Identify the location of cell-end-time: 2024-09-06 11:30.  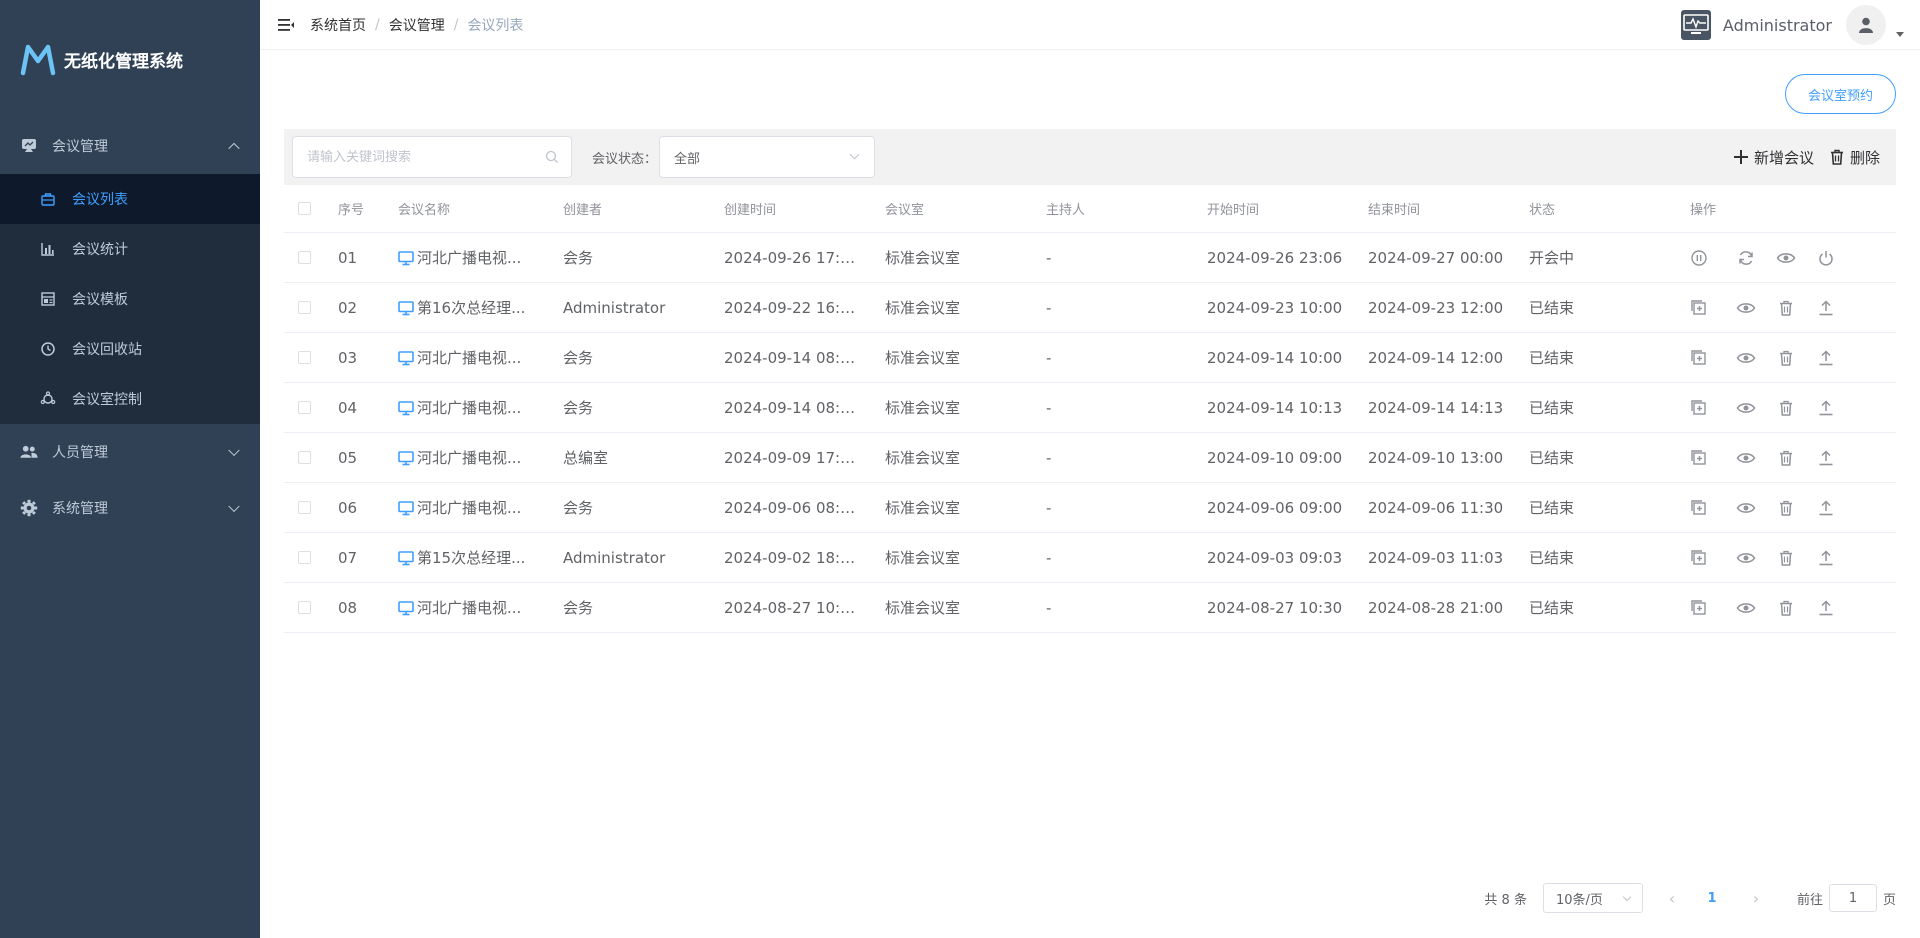
(1436, 507).